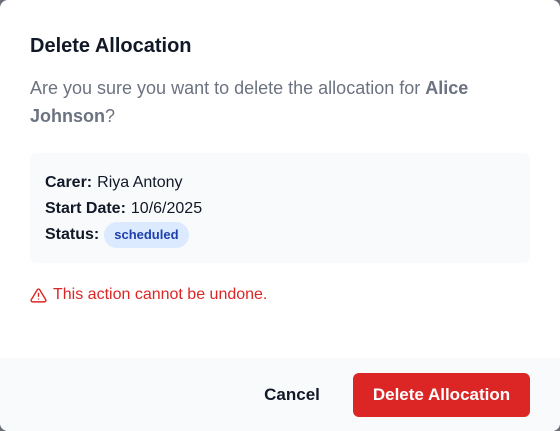 This screenshot has width=560, height=431. What do you see at coordinates (111, 46) in the screenshot?
I see `dialog-title: Delete Allocation` at bounding box center [111, 46].